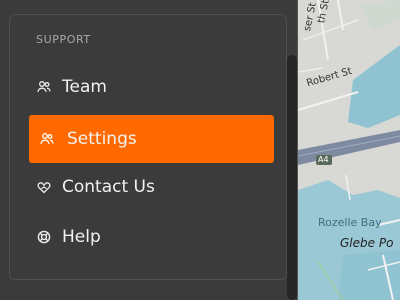  I want to click on sidebar-item-settings: Settings, so click(151, 139).